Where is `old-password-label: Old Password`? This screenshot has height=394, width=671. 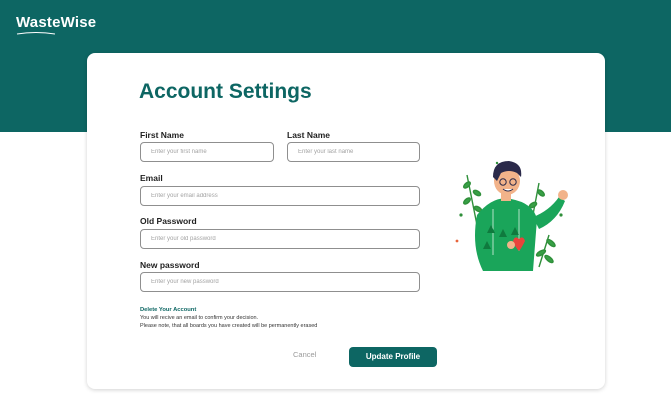 old-password-label: Old Password is located at coordinates (168, 221).